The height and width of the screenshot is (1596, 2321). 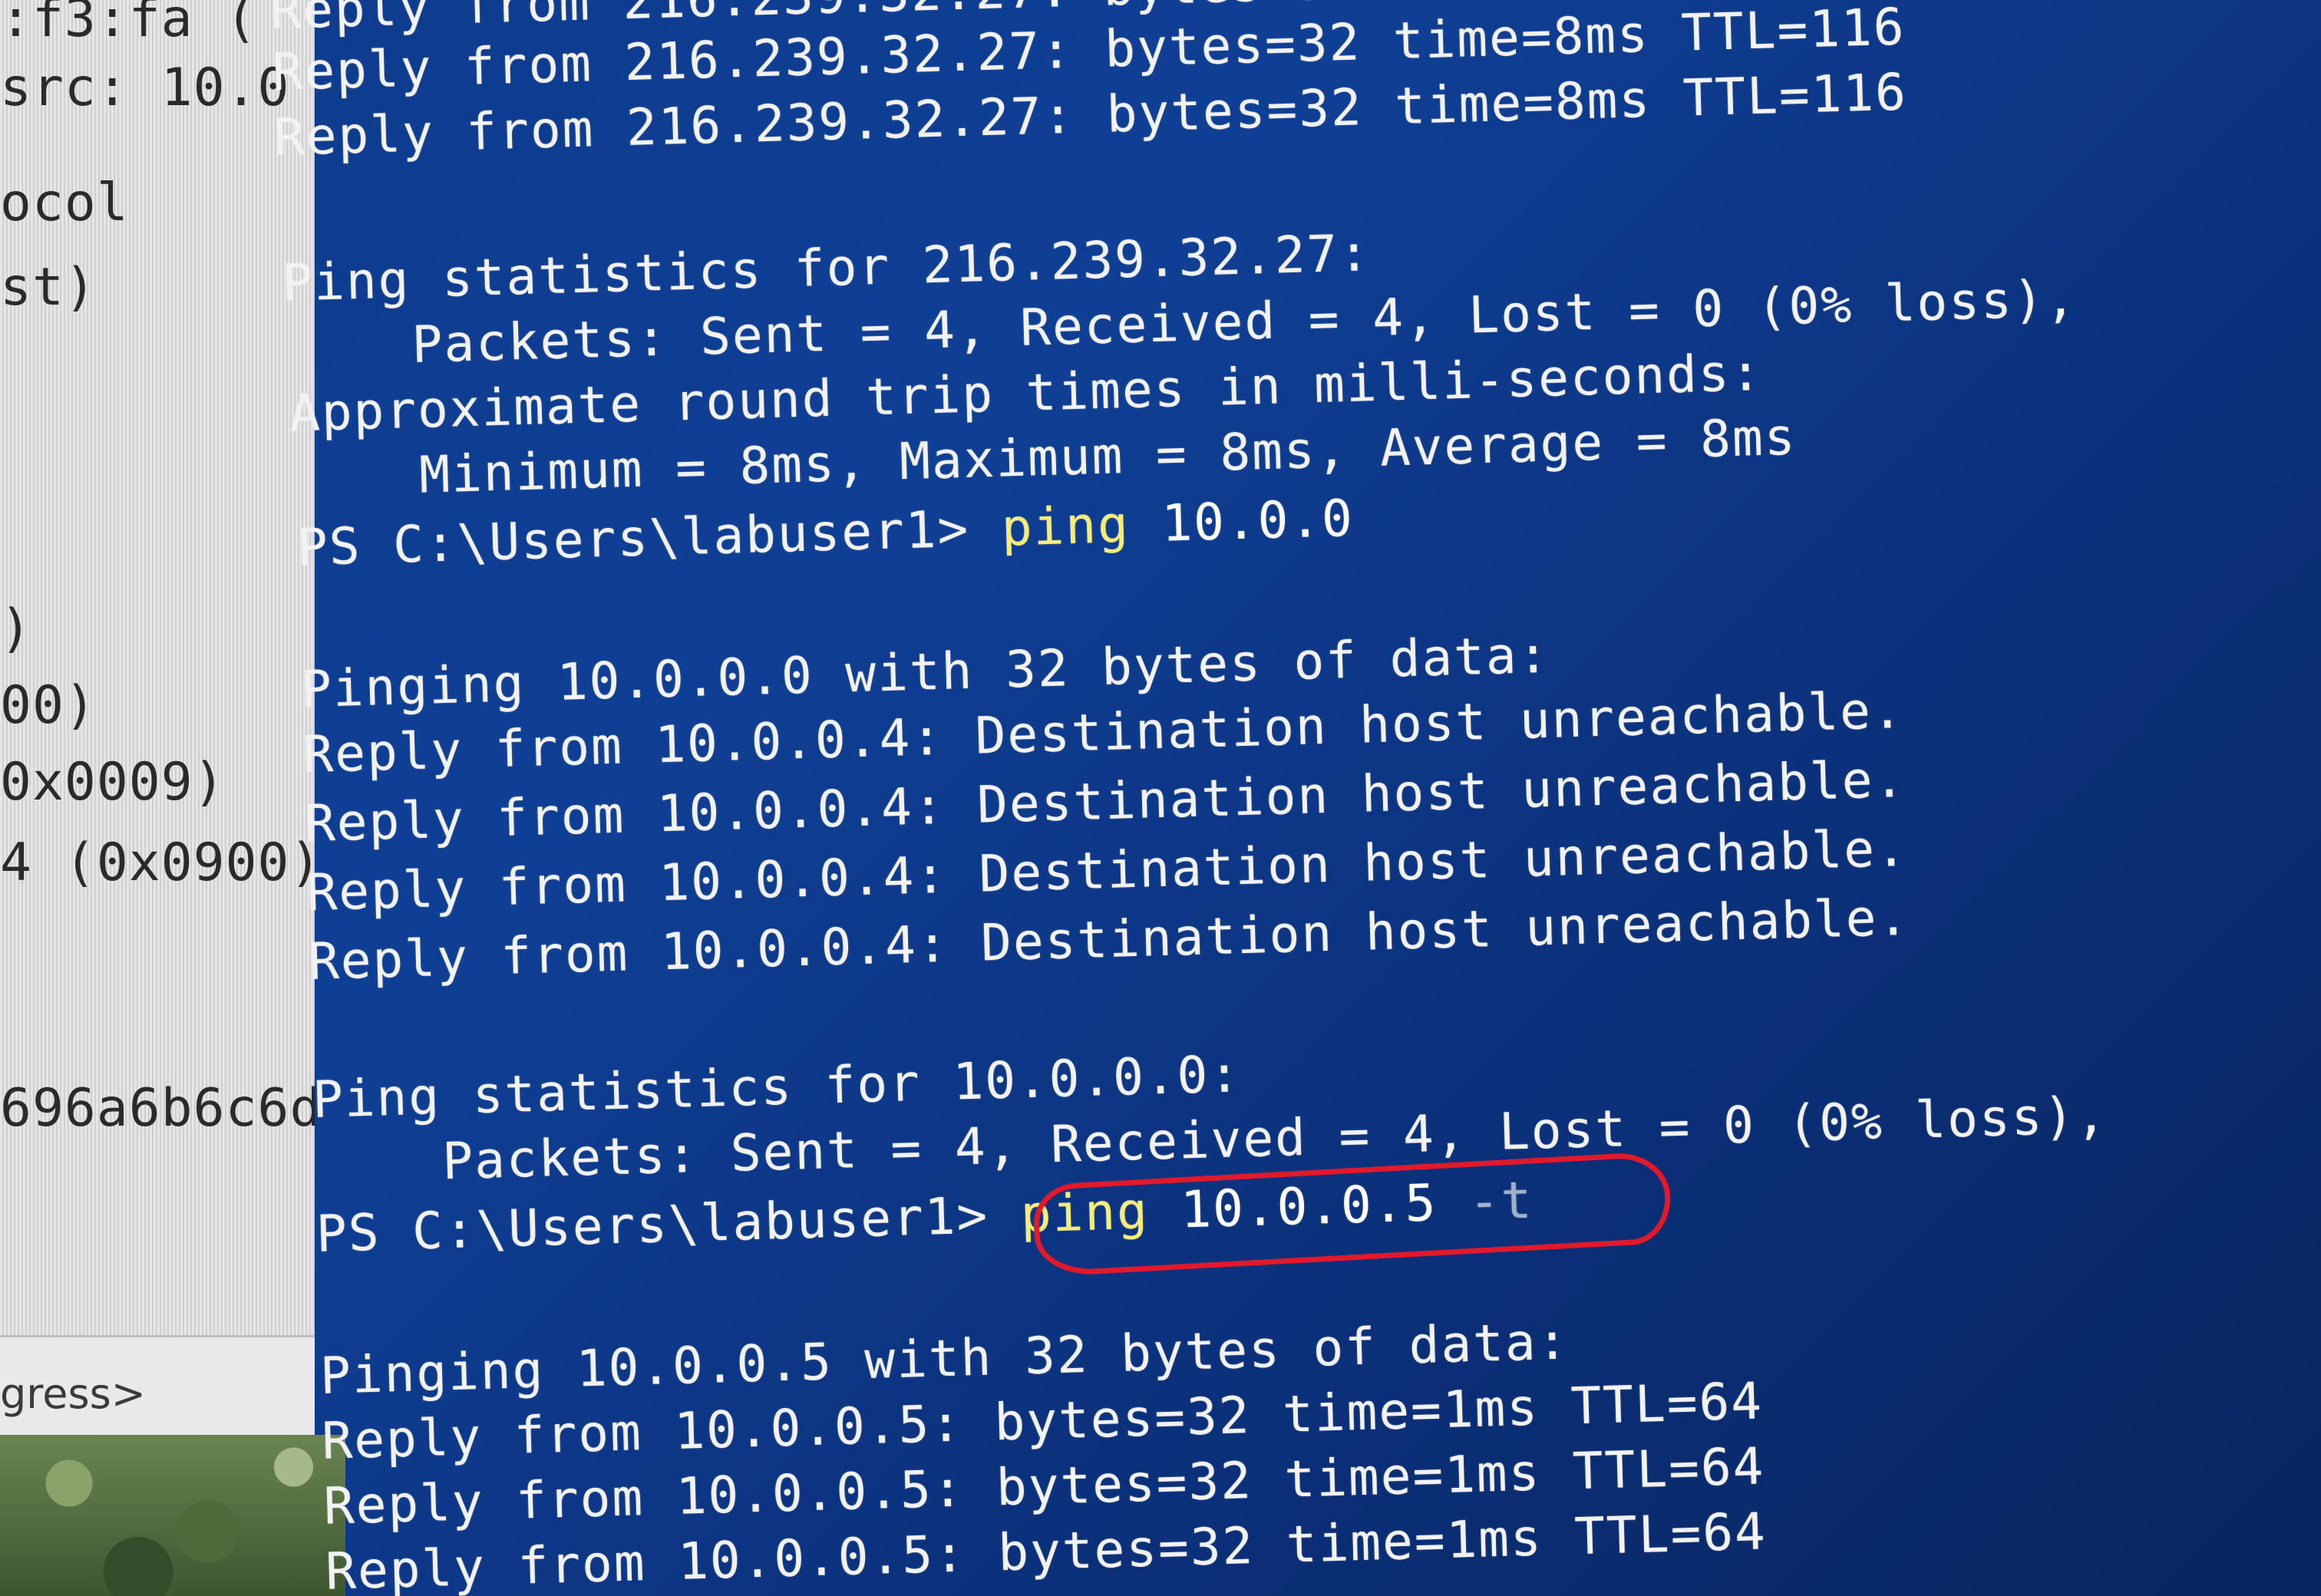 I want to click on command-text: ping, so click(x=1065, y=526).